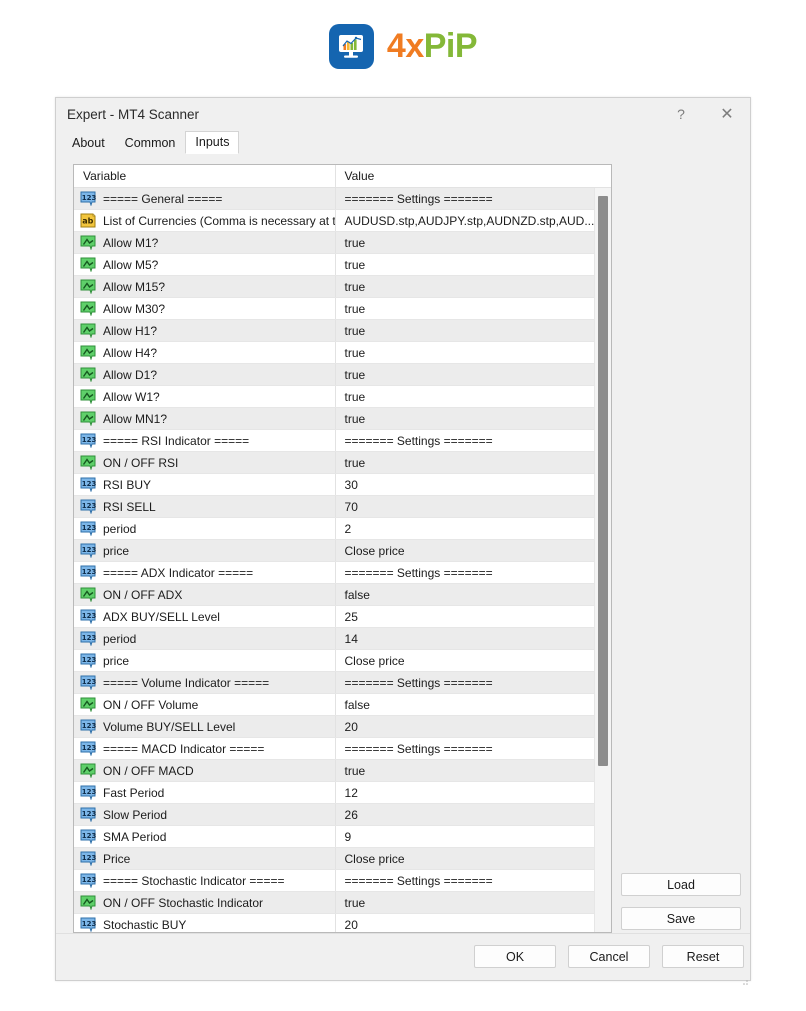  Describe the element at coordinates (88, 143) in the screenshot. I see `tab-about: About` at that location.